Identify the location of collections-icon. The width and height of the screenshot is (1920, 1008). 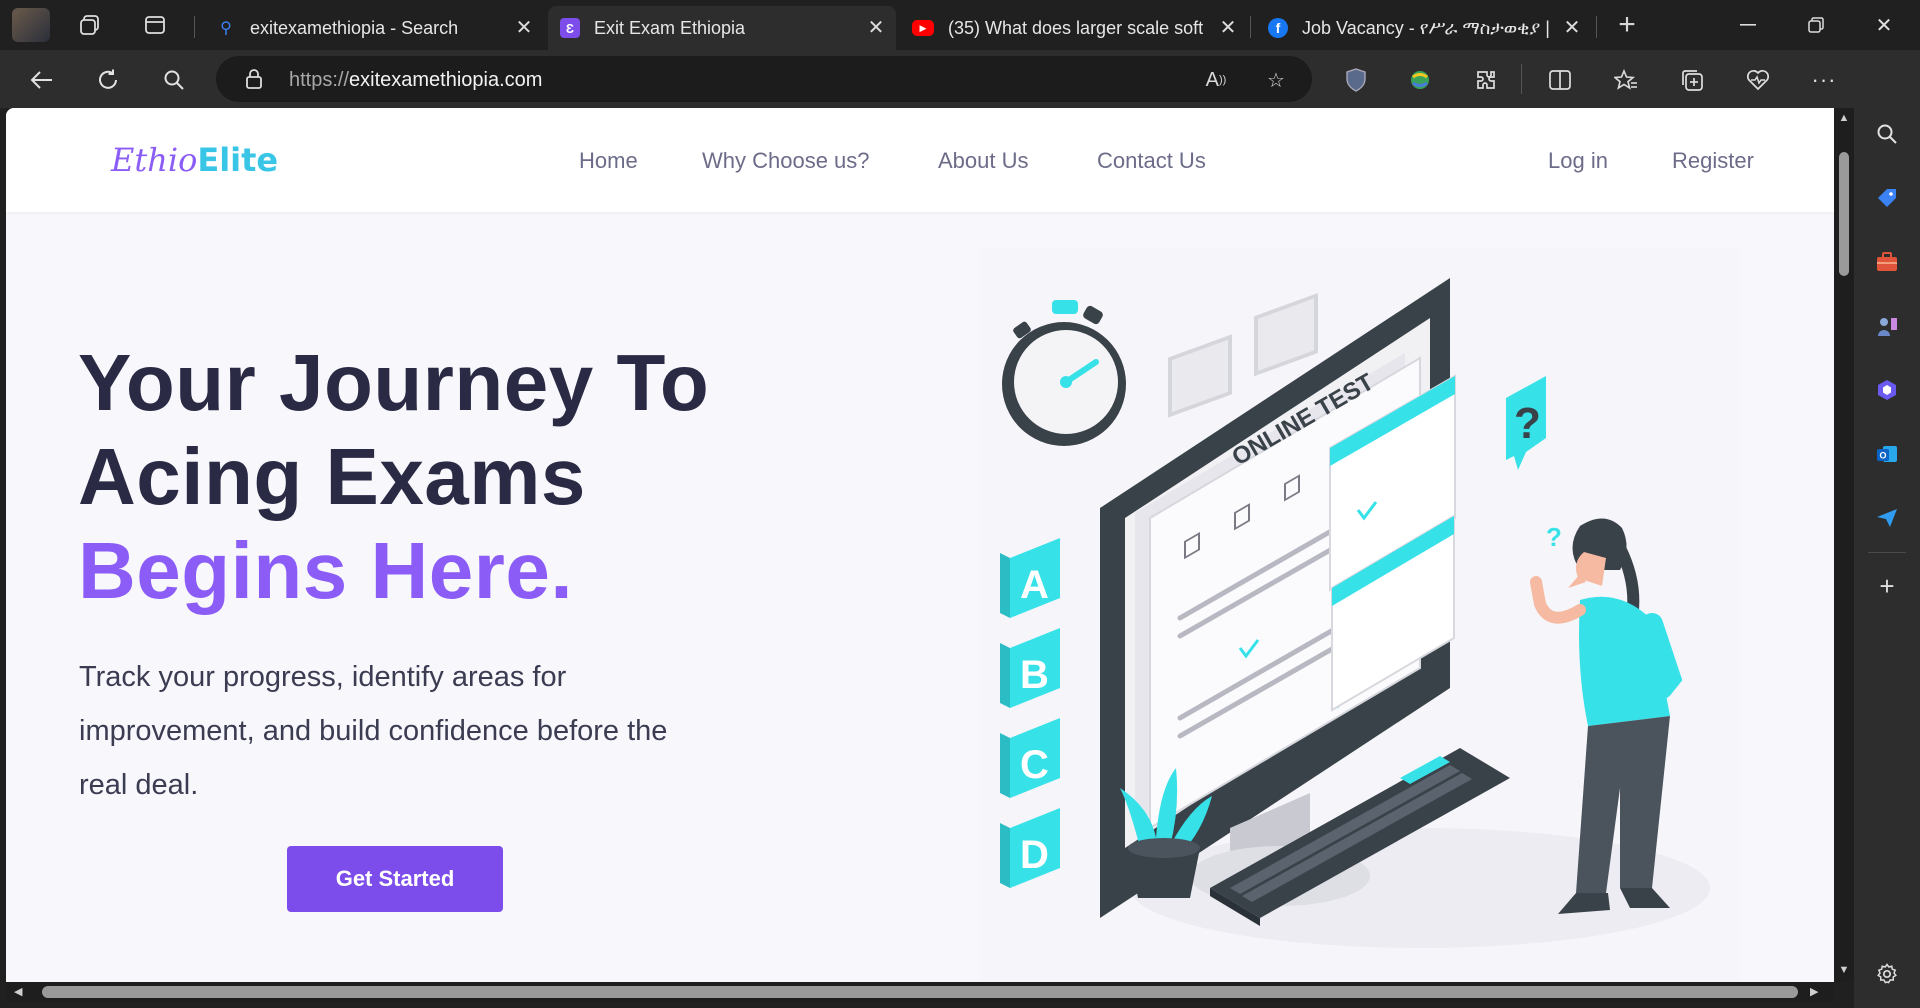
(1692, 80).